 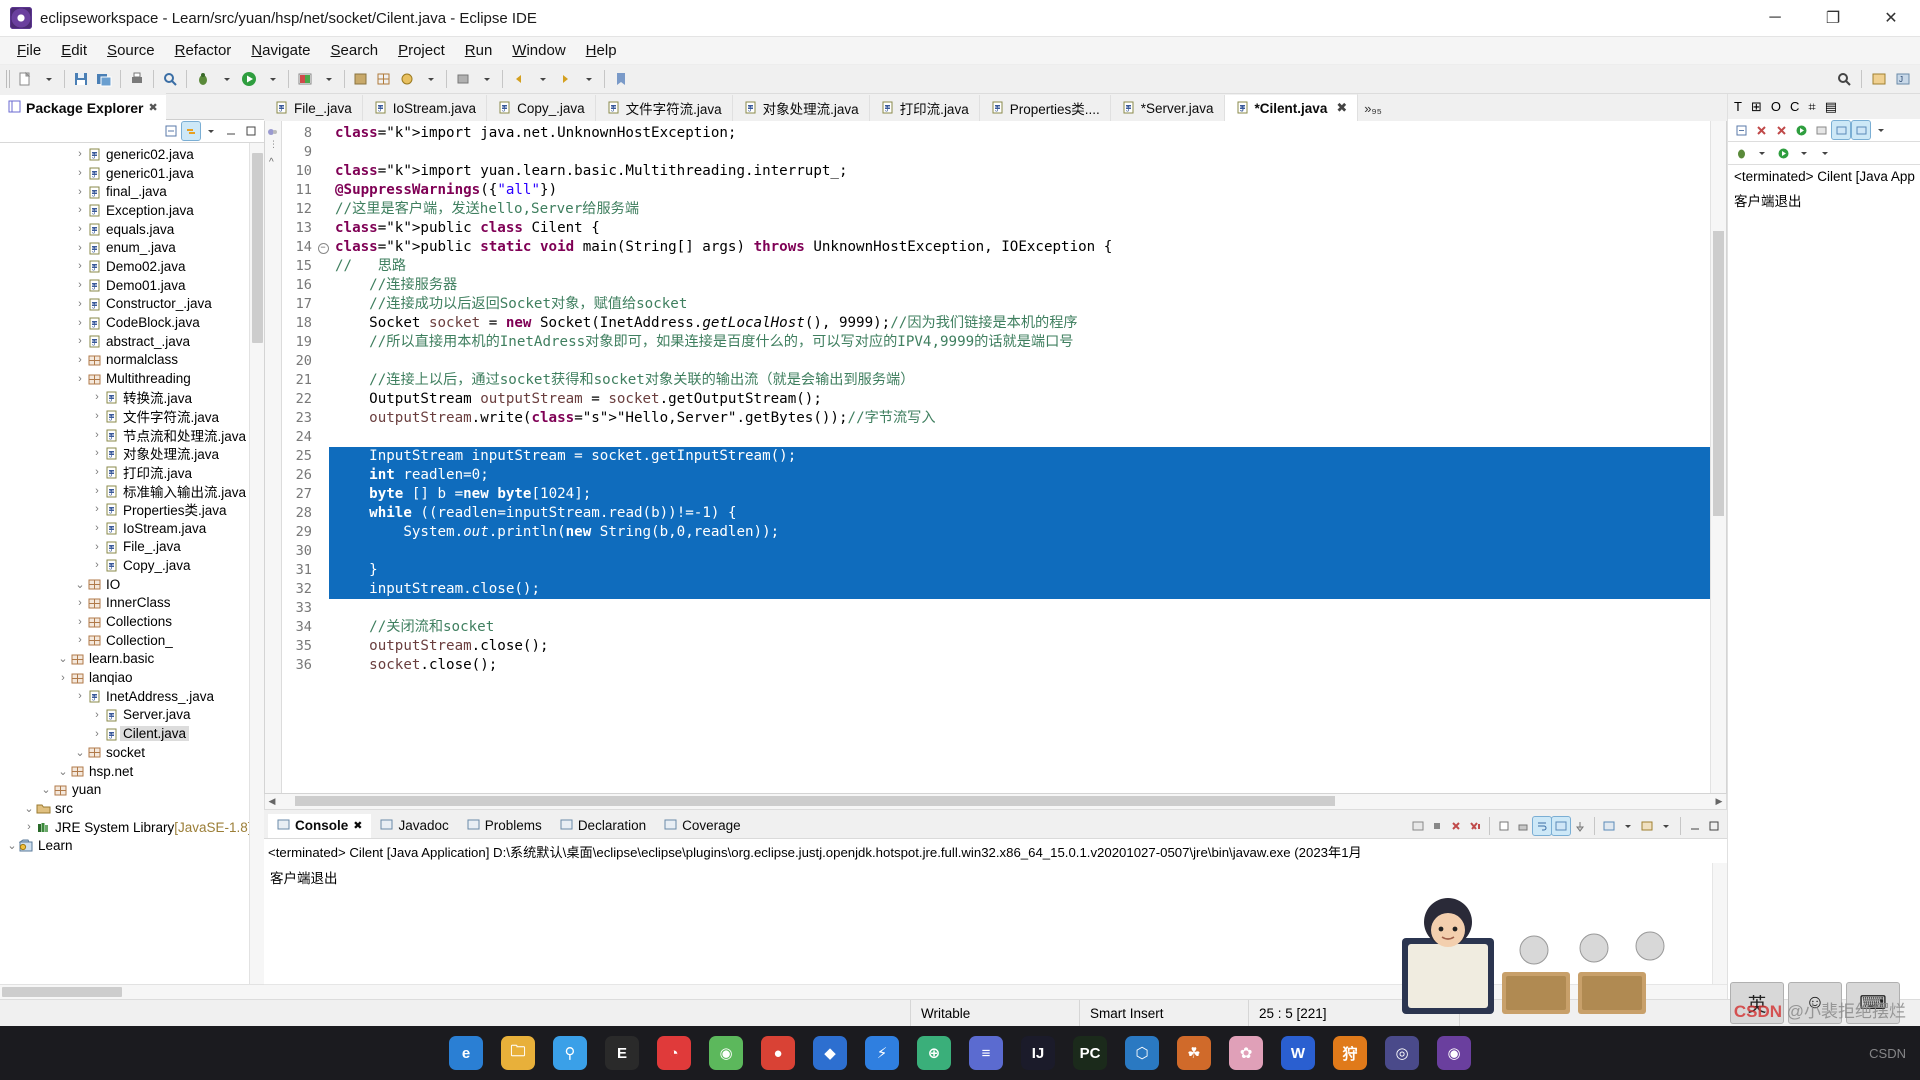 I want to click on taskbar-folder-explorer-icon: 🗀, so click(x=518, y=1053).